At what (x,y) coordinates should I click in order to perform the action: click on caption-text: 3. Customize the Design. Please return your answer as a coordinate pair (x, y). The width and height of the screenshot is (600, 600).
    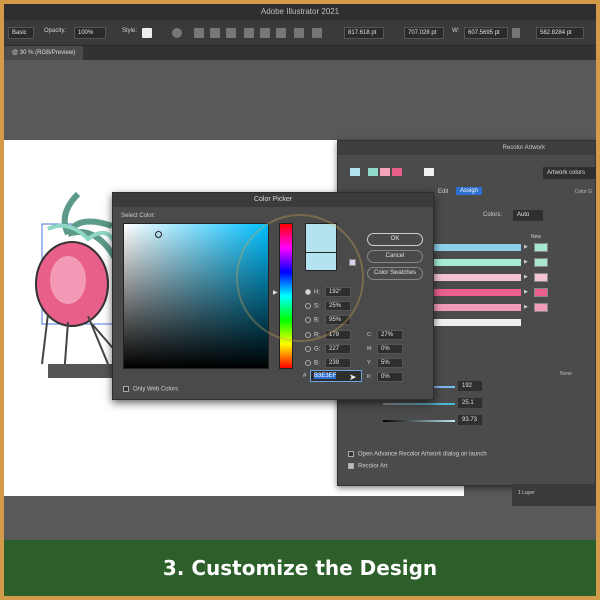
    Looking at the image, I should click on (300, 568).